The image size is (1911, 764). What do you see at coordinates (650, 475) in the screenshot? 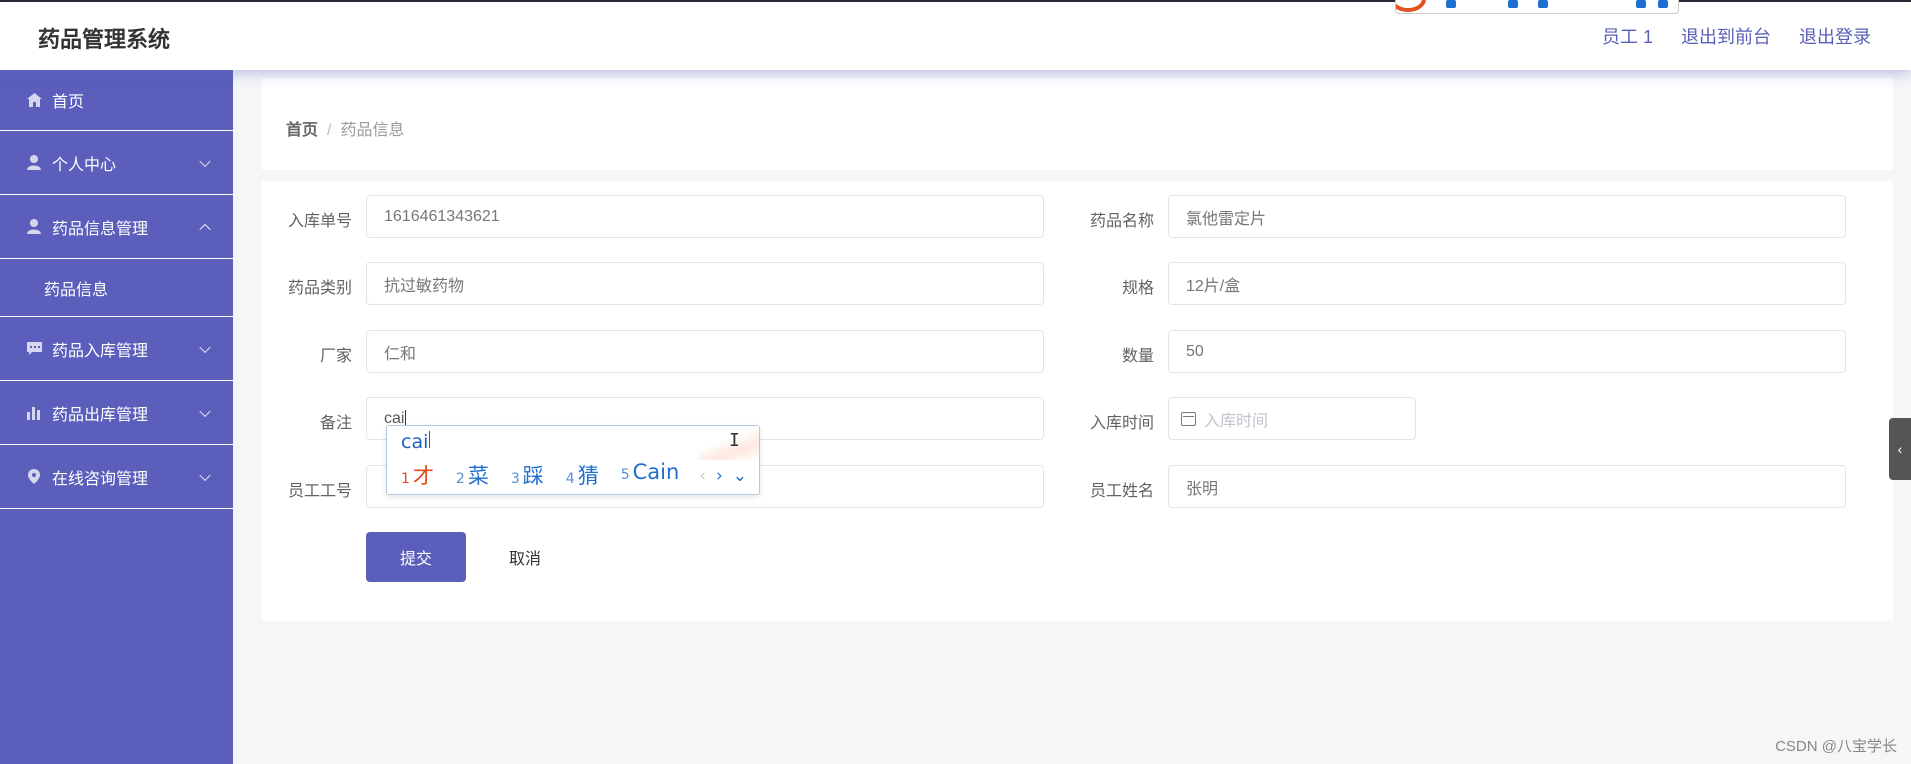
I see `ime-candidate: 5 Cain` at bounding box center [650, 475].